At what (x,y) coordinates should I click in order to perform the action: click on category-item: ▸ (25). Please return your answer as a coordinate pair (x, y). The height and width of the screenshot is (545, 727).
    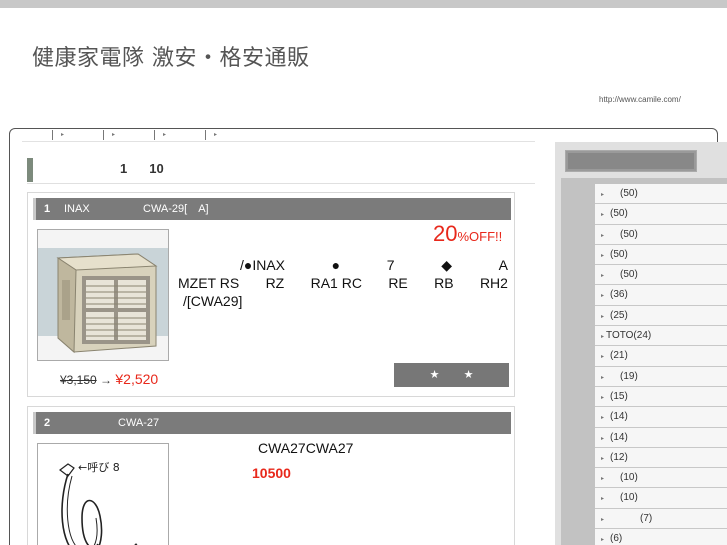
    Looking at the image, I should click on (661, 316).